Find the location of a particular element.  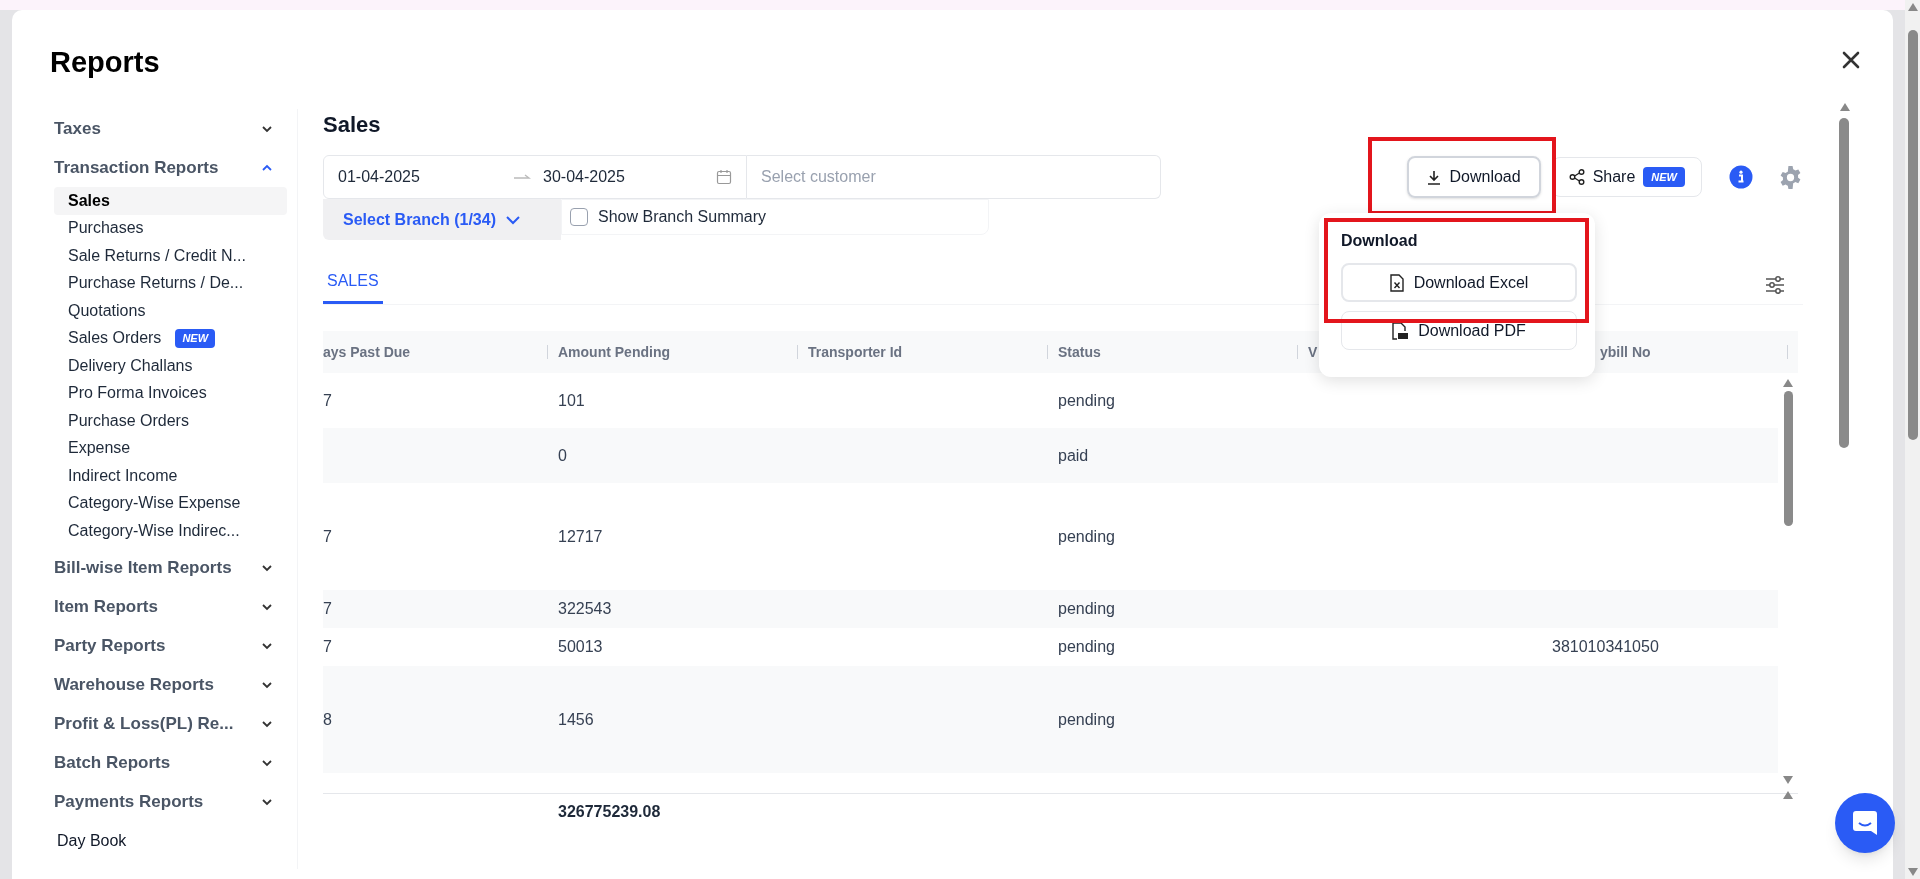

excel-file-icon is located at coordinates (1396, 282).